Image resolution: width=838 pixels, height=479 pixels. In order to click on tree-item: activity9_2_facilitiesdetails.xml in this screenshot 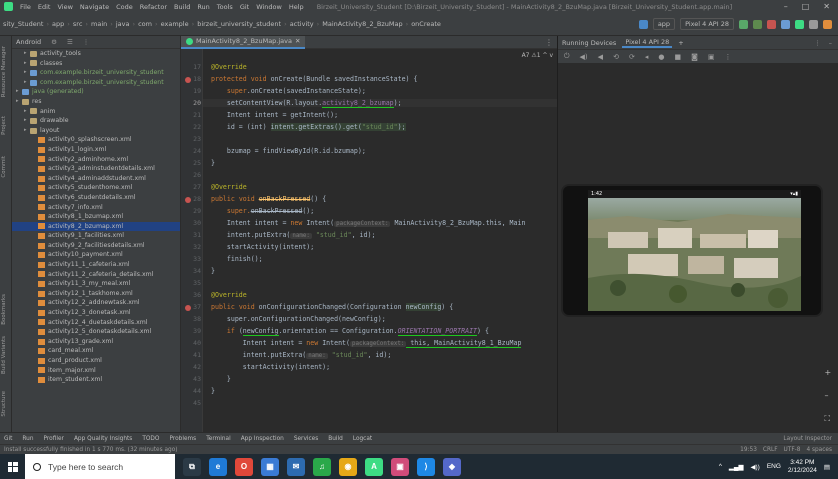, I will do `click(96, 246)`.